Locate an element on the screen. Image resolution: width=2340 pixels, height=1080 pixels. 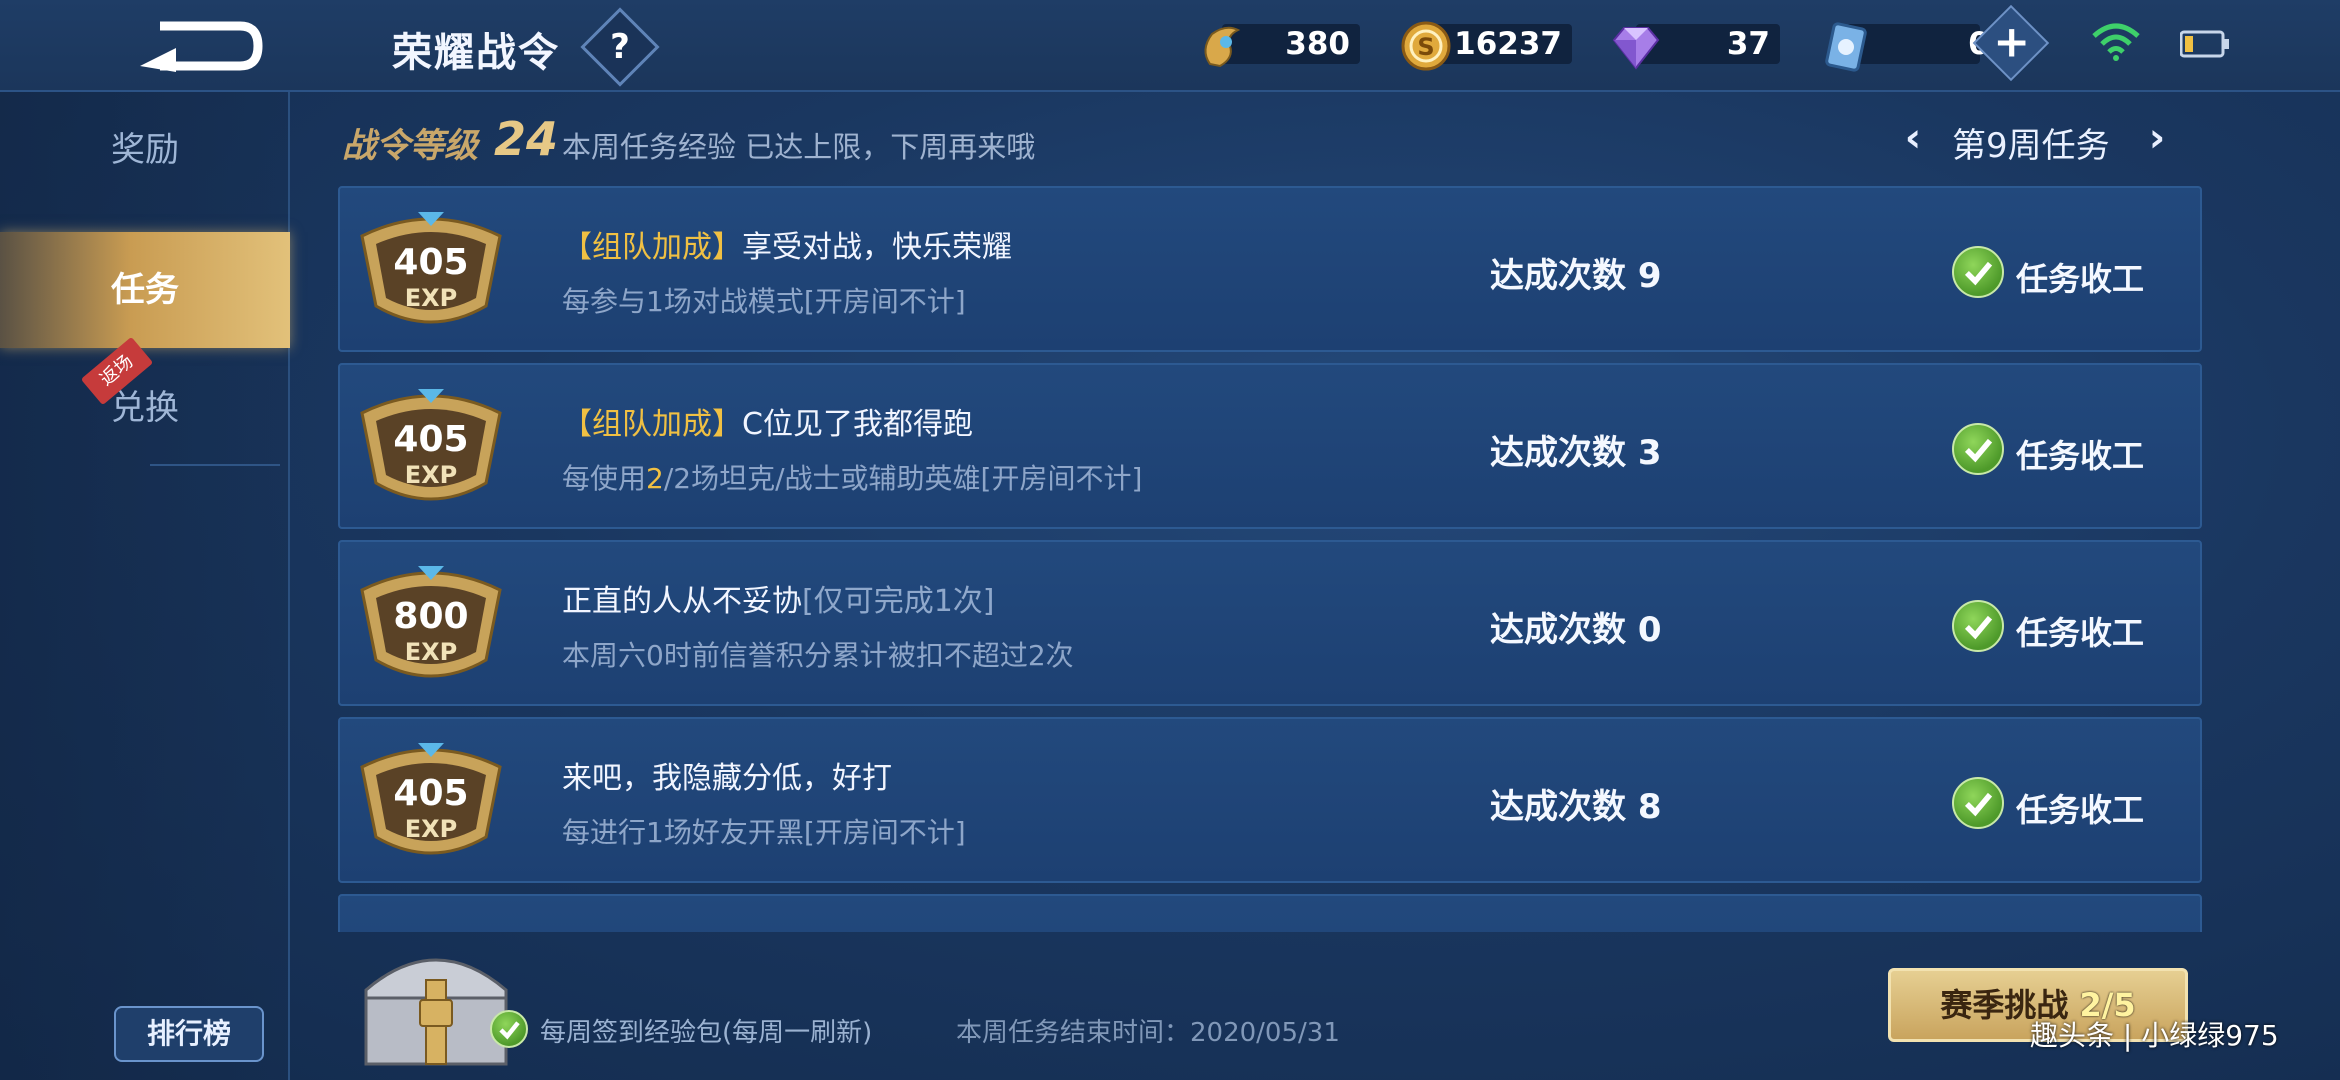
leaderboard-button: 排行榜 is located at coordinates (189, 1034).